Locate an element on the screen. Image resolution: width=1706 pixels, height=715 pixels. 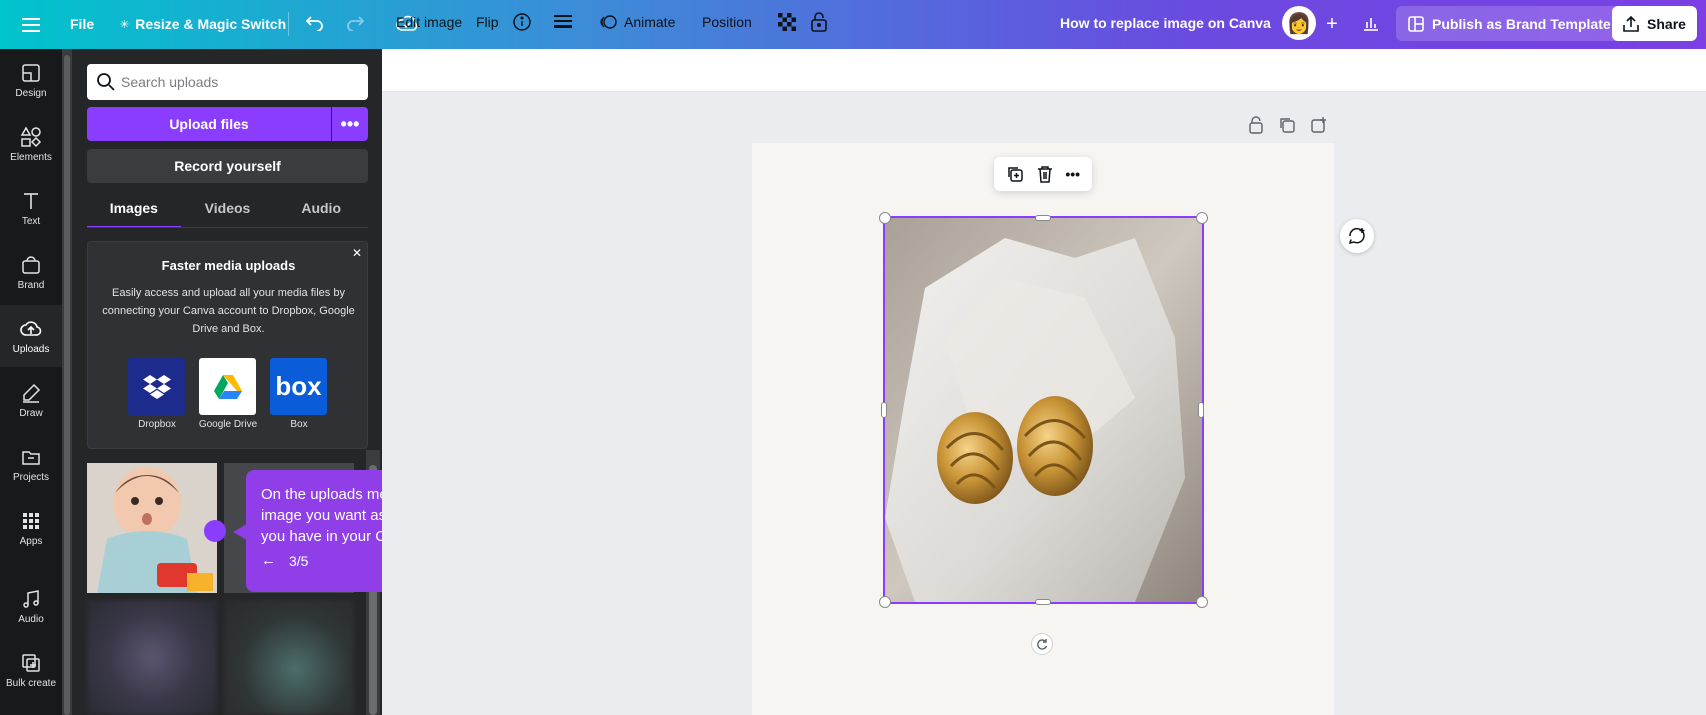
rail-label: Text is located at coordinates (31, 221).